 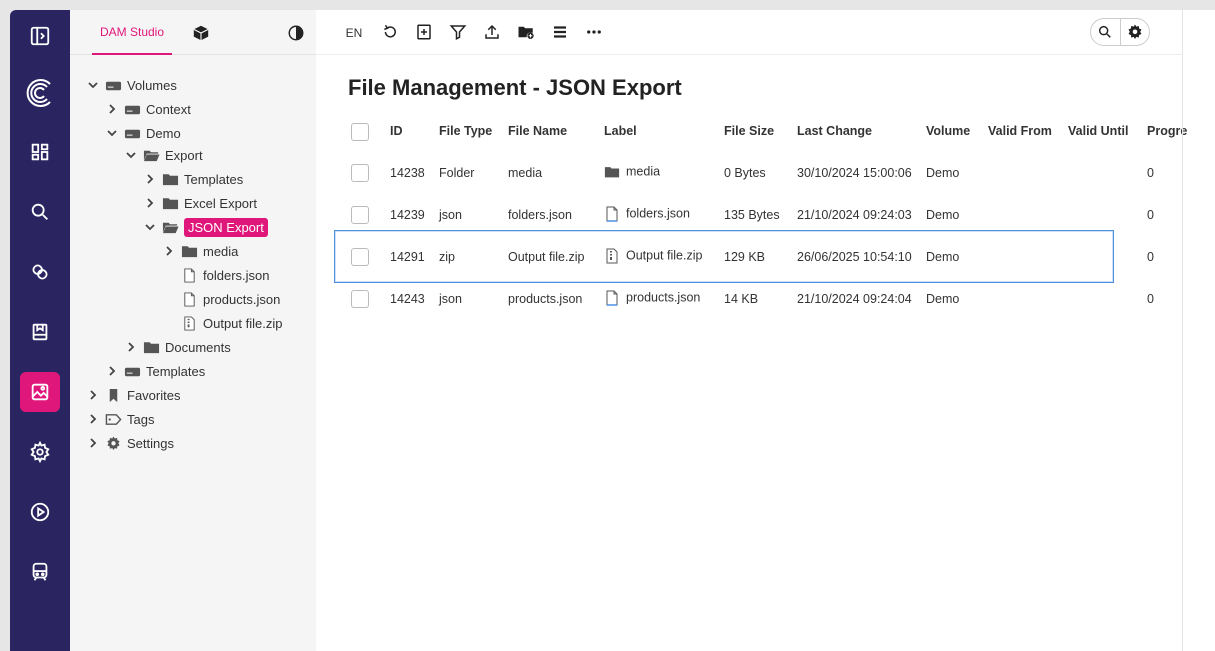 I want to click on cell-file-type: Folder, so click(x=457, y=173).